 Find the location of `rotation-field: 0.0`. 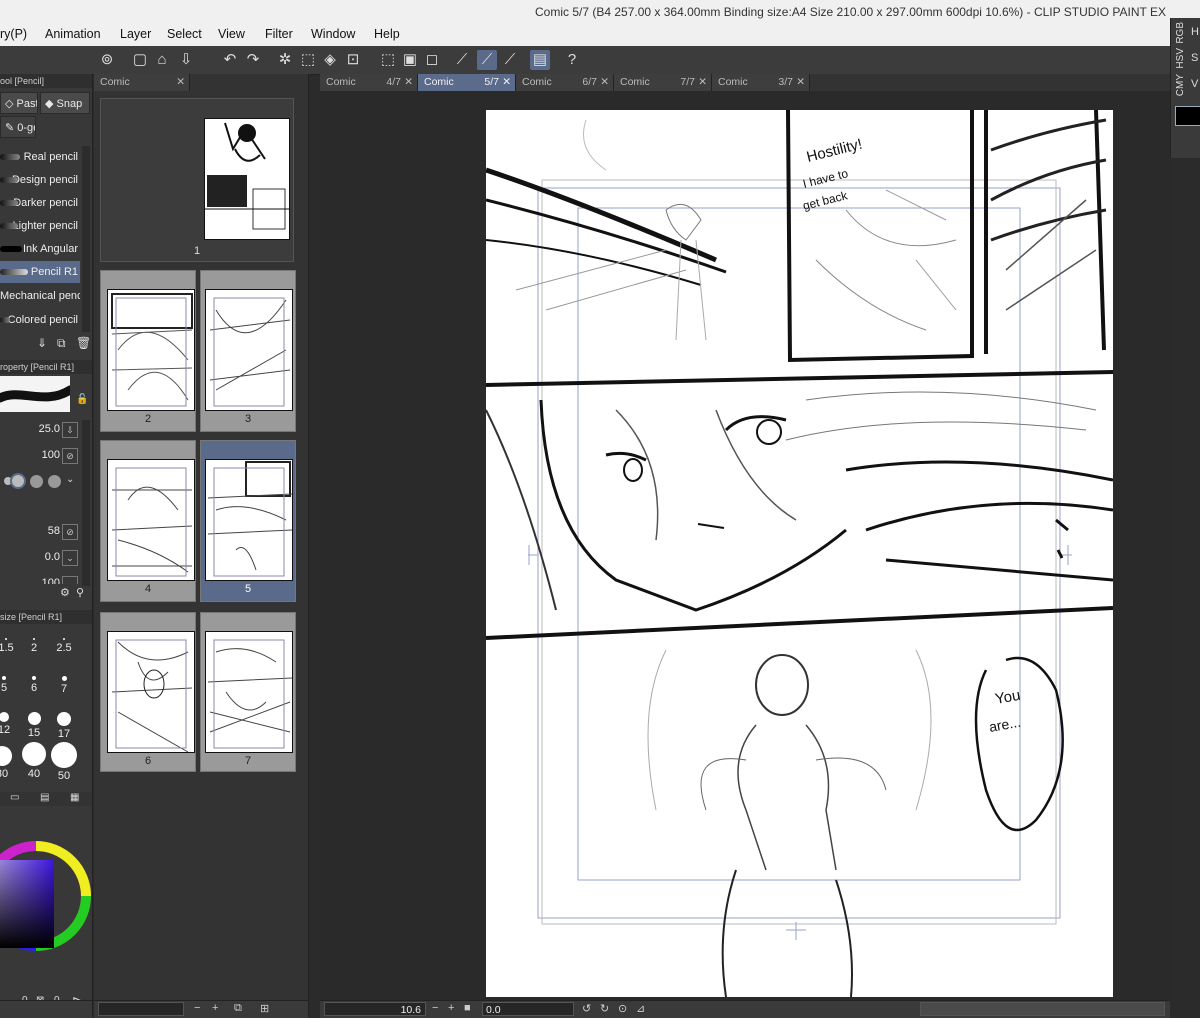

rotation-field: 0.0 is located at coordinates (528, 1009).